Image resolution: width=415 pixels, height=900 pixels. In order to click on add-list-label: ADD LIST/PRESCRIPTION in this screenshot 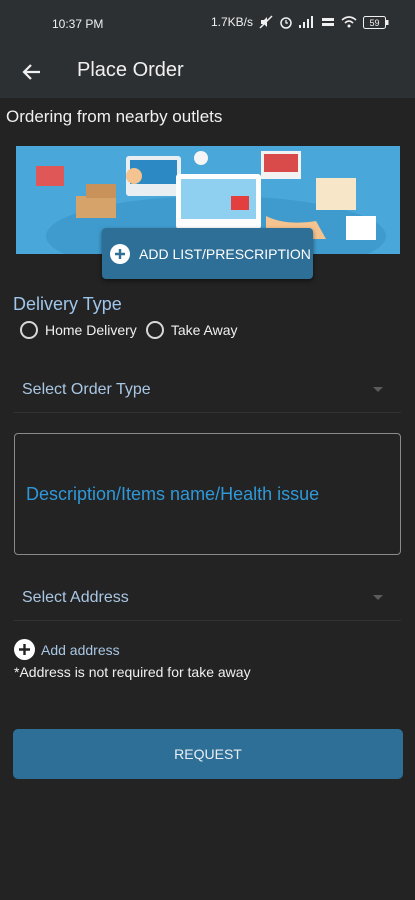, I will do `click(225, 253)`.